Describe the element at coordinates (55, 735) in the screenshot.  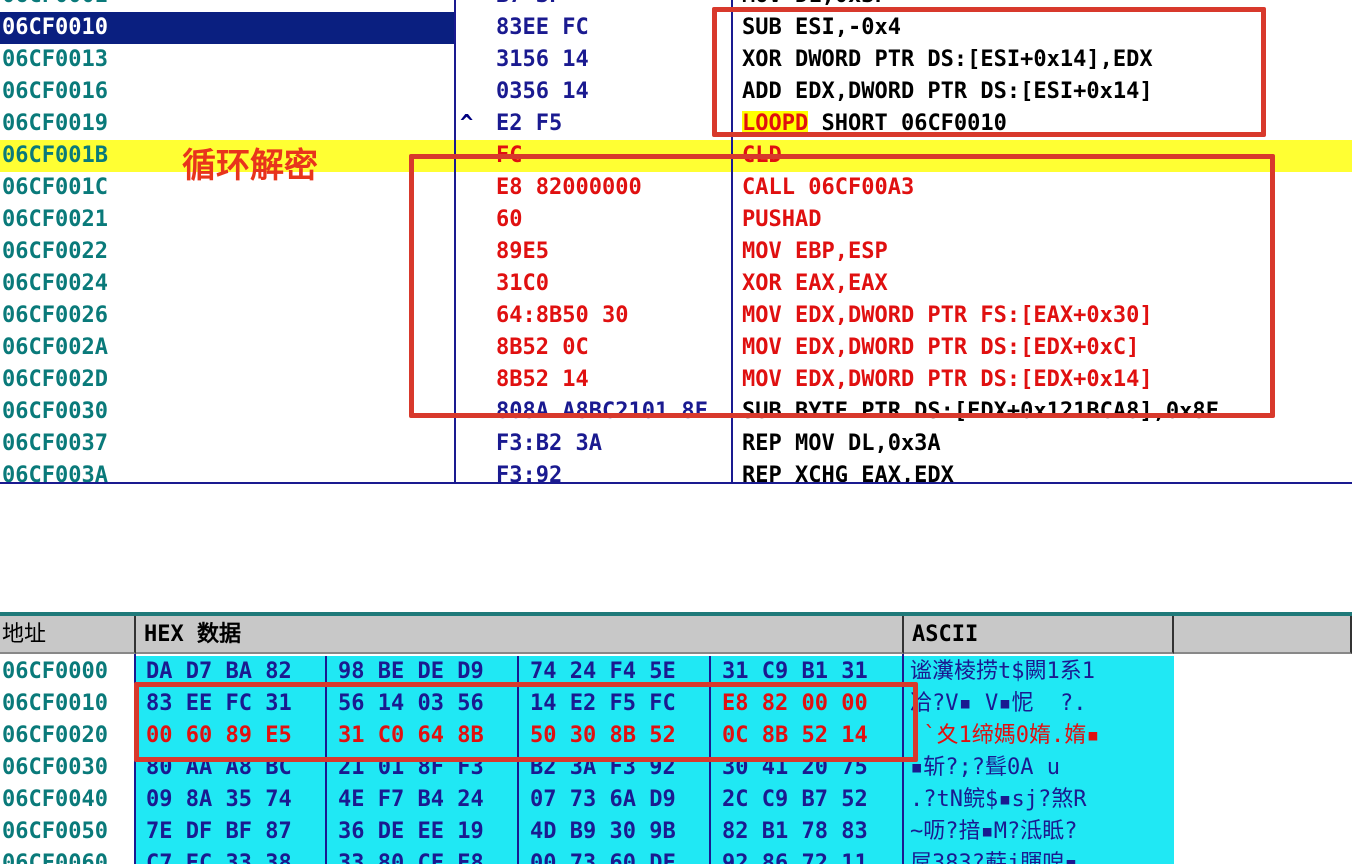
I see `dump-address: 06CF0020` at that location.